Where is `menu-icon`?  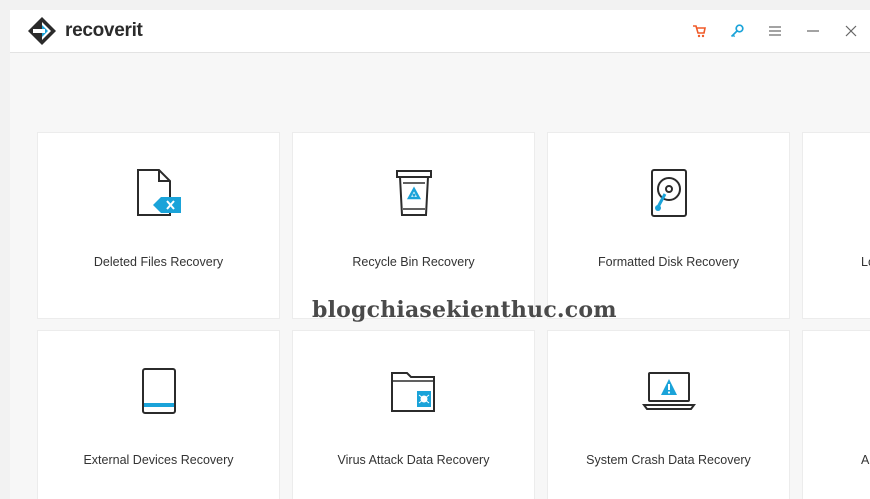 menu-icon is located at coordinates (775, 31).